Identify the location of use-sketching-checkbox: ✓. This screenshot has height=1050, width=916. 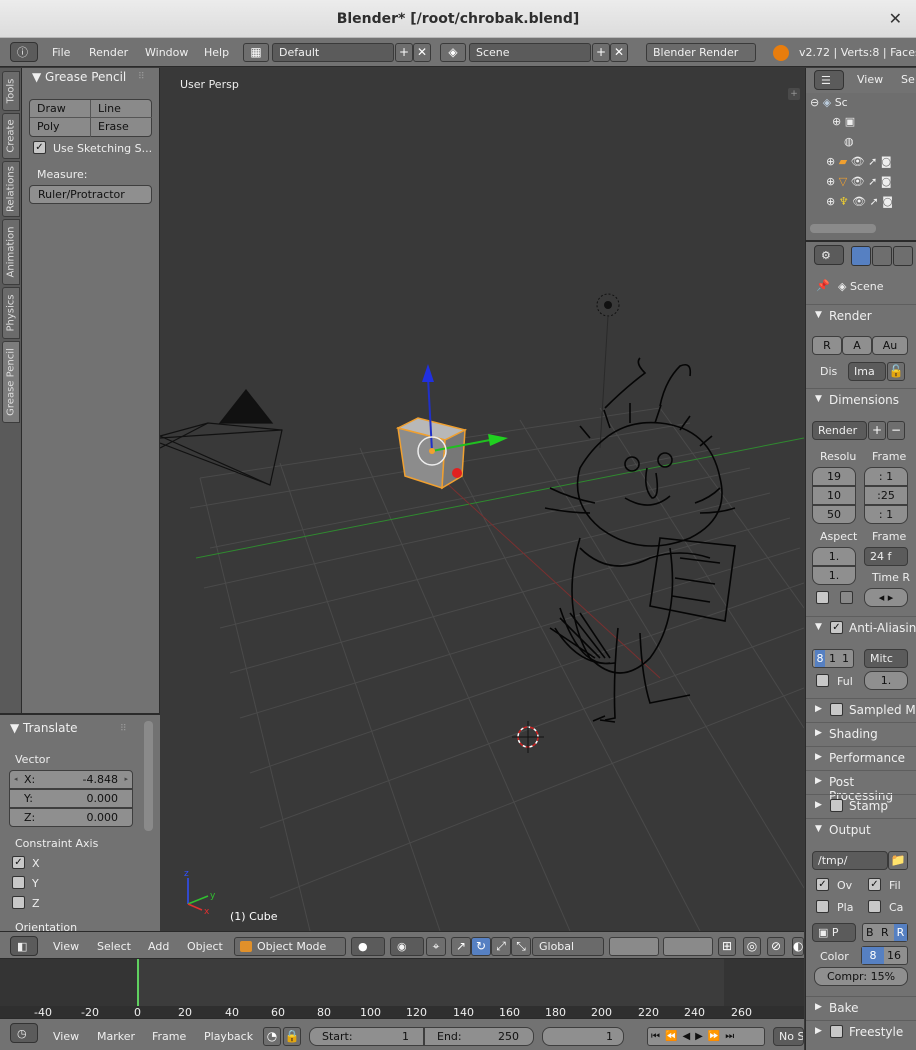
(39, 147).